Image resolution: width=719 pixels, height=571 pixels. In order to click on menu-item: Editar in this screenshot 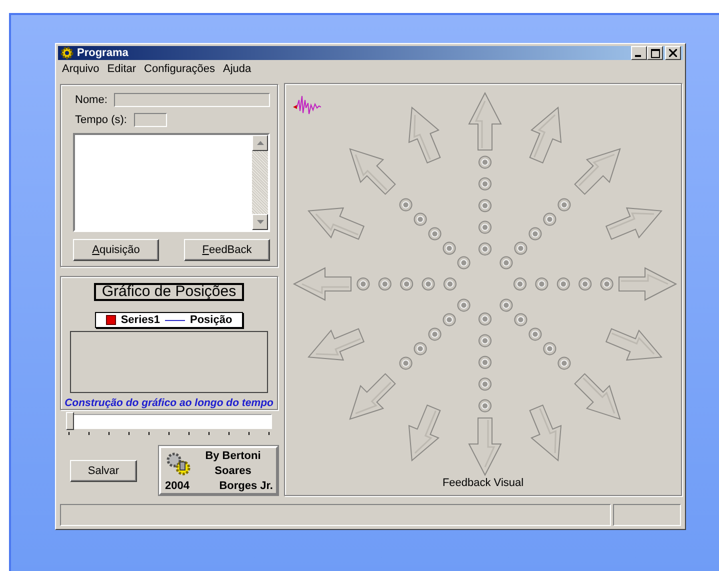, I will do `click(121, 69)`.